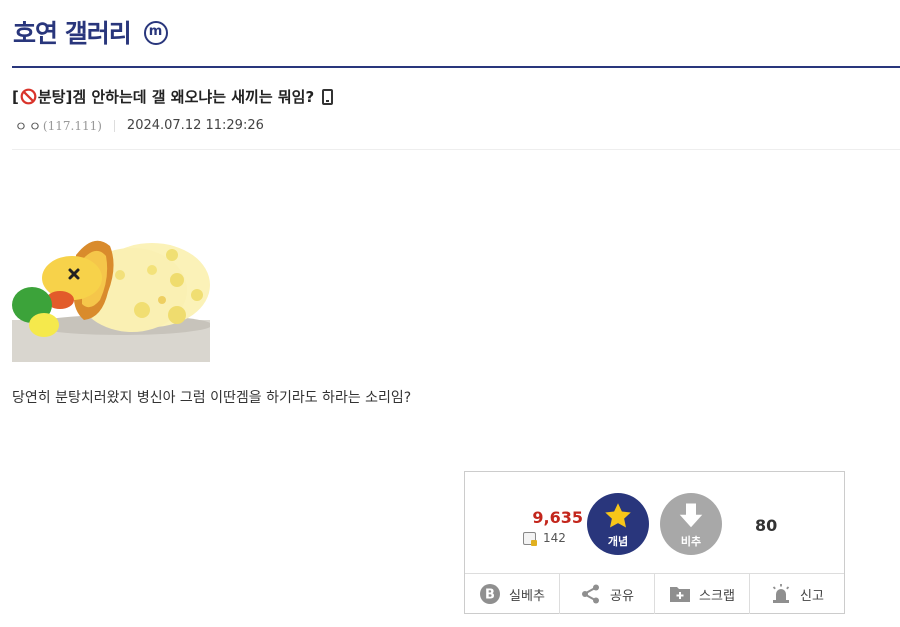  I want to click on post-image, so click(111, 281).